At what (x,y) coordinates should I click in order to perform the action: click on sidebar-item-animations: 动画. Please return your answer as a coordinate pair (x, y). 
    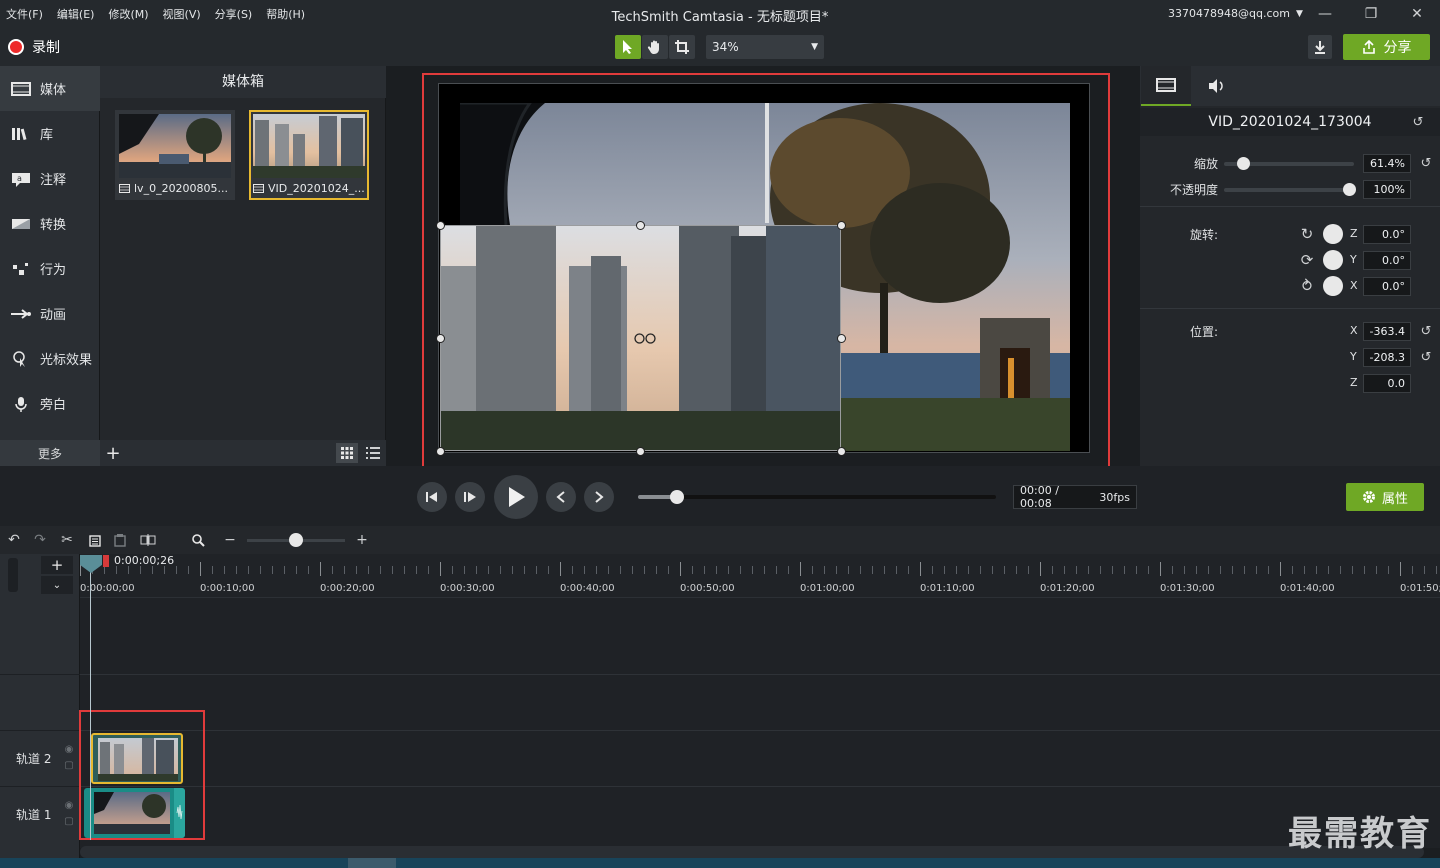
    Looking at the image, I should click on (50, 313).